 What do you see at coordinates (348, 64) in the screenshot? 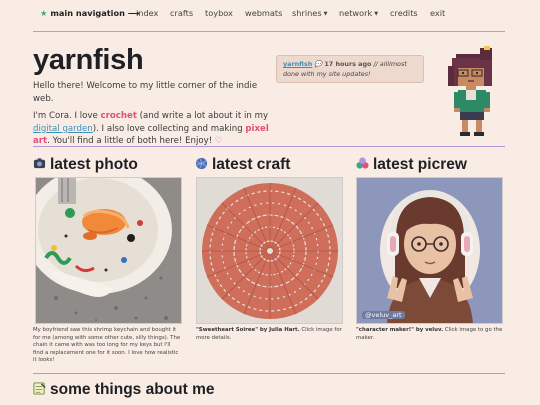
I see `status-time: 17 hours ago` at bounding box center [348, 64].